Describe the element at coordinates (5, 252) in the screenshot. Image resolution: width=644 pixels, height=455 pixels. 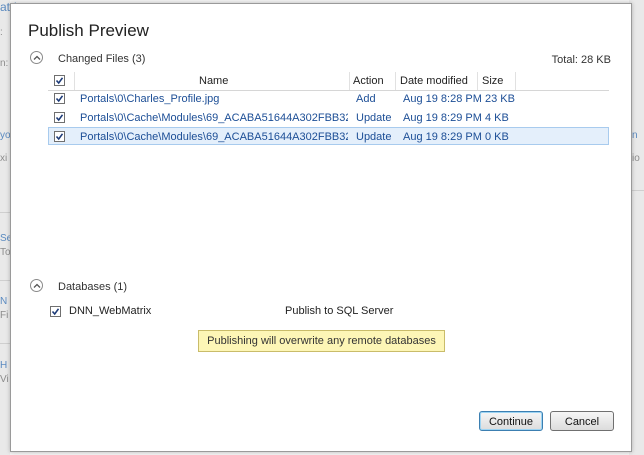
I see `background-text: To` at that location.